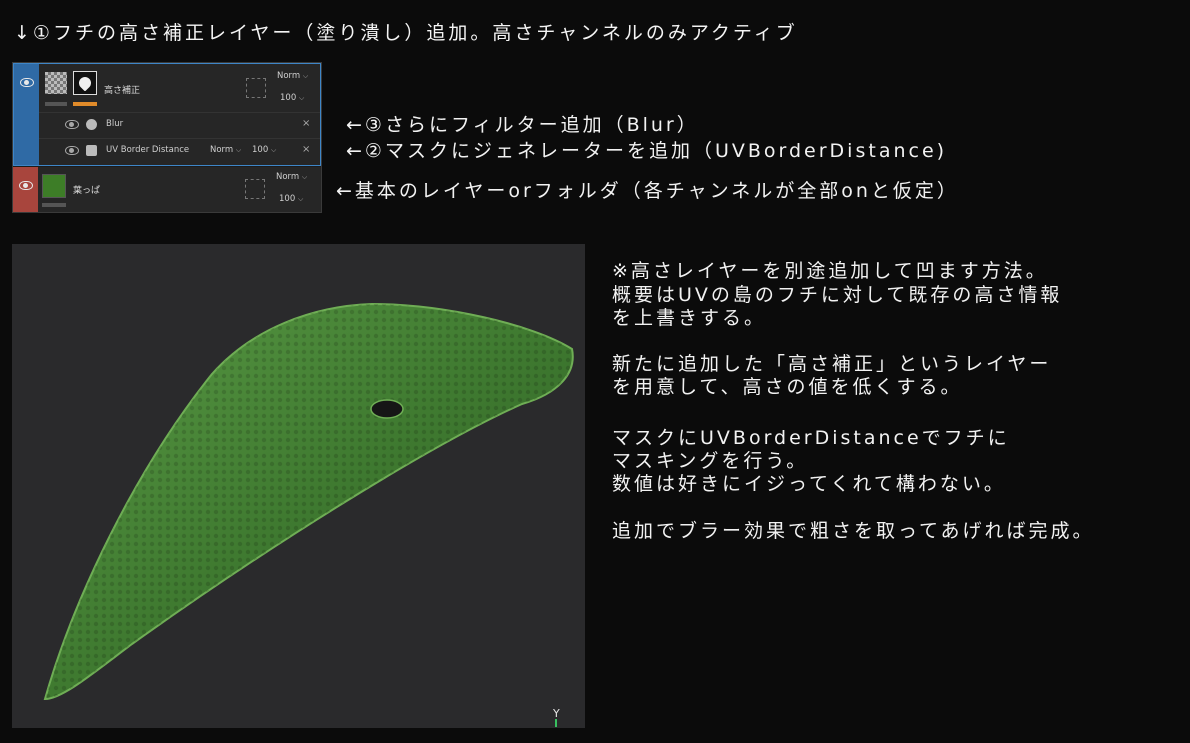 This screenshot has width=1190, height=743. Describe the element at coordinates (87, 191) in the screenshot. I see `layer-name: 葉っぱ` at that location.